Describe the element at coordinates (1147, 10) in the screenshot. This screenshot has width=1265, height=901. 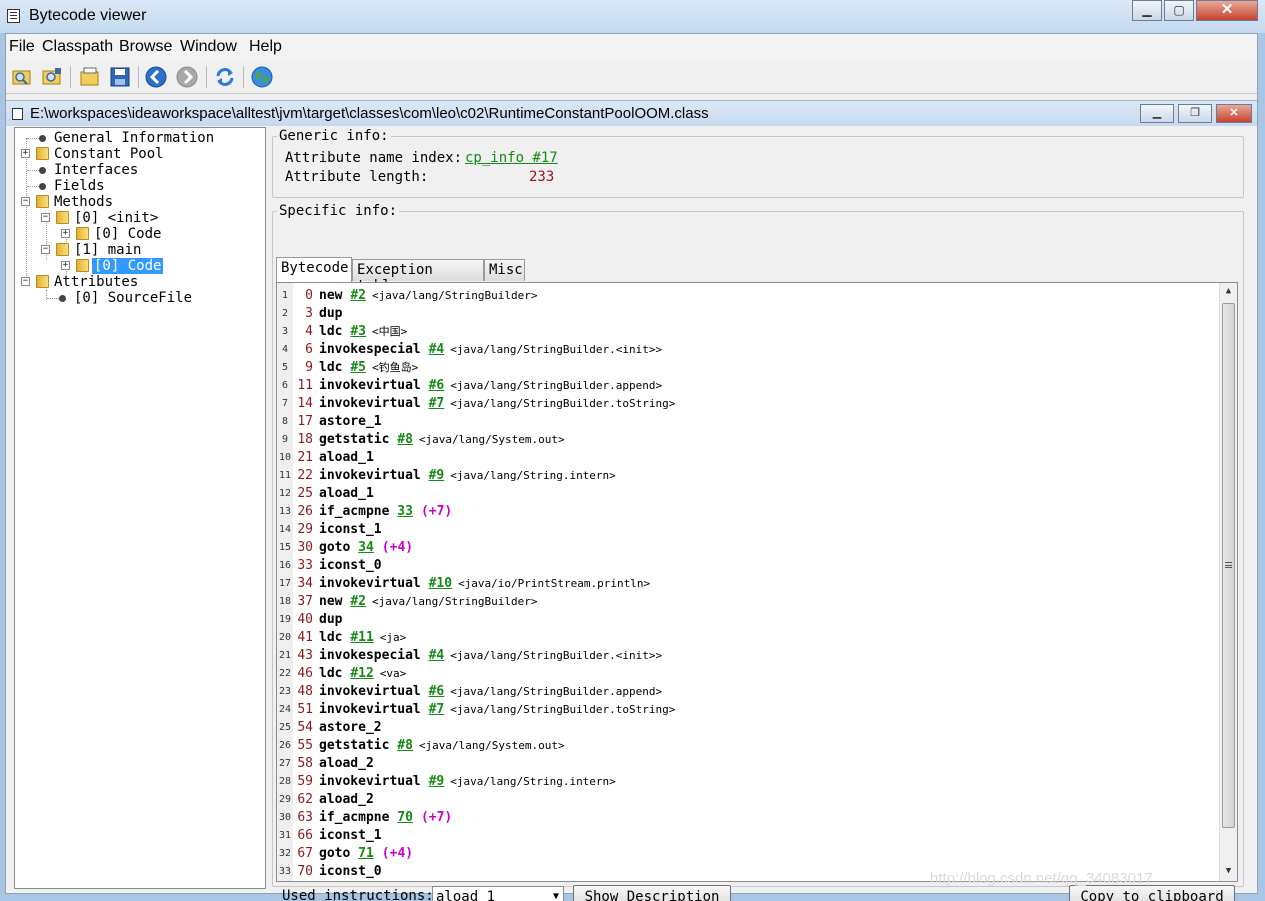
I see `minimize-button: ▁` at that location.